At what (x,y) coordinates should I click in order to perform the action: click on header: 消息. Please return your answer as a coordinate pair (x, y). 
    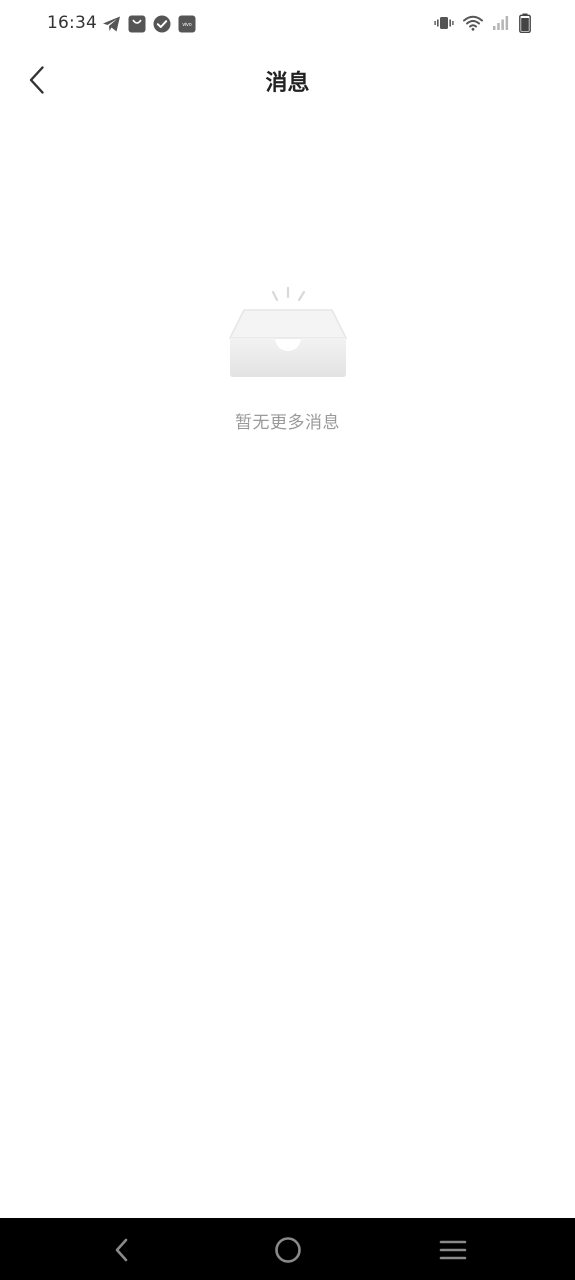
    Looking at the image, I should click on (287, 80).